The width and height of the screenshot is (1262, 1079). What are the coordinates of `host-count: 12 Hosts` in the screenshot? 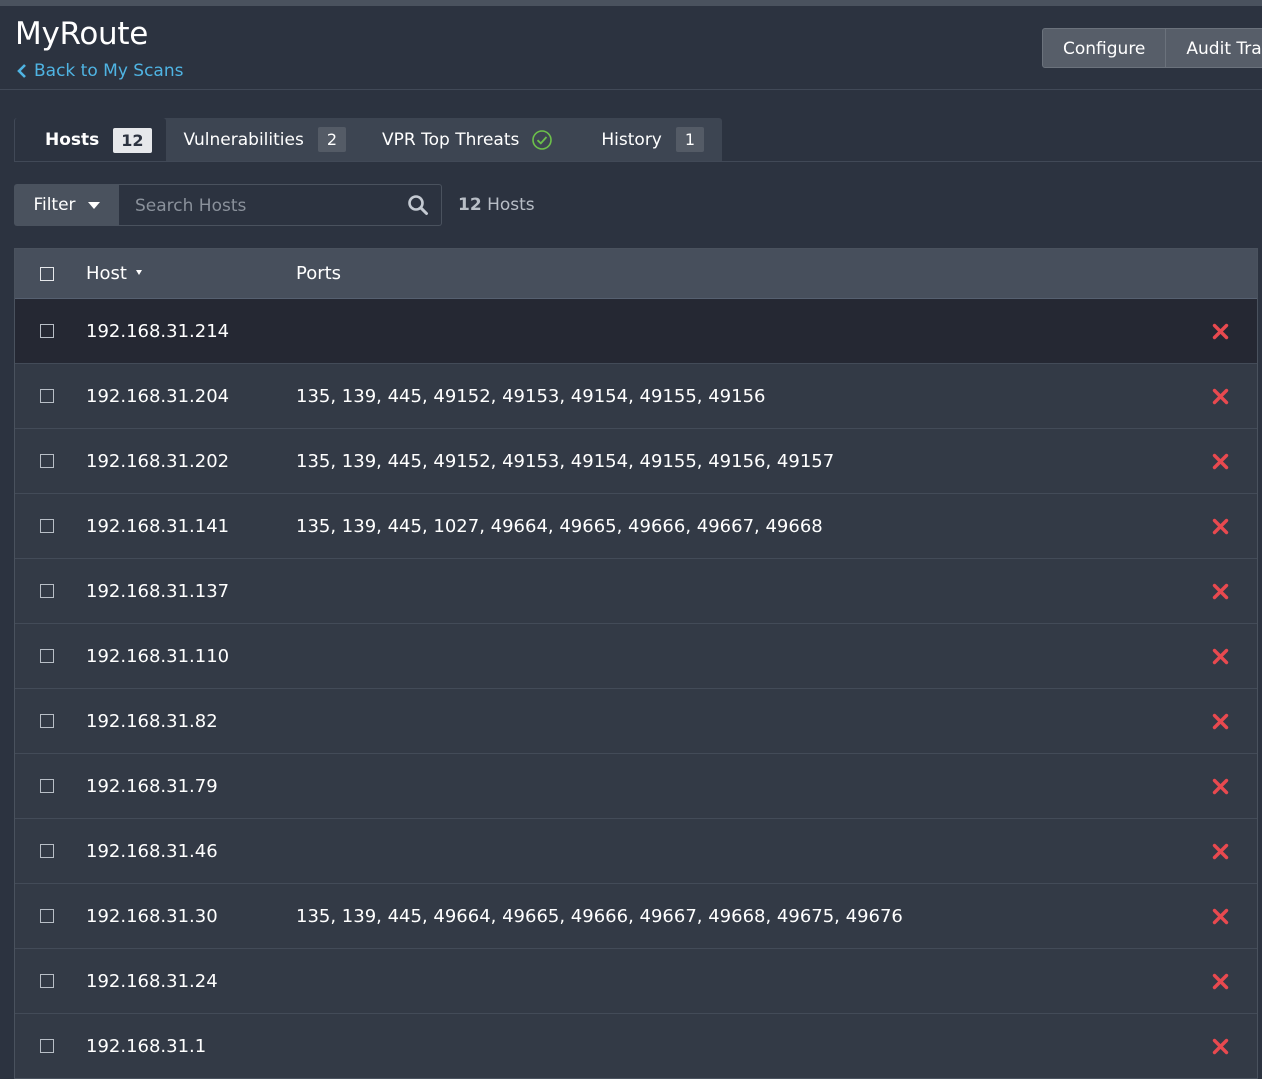 It's located at (496, 205).